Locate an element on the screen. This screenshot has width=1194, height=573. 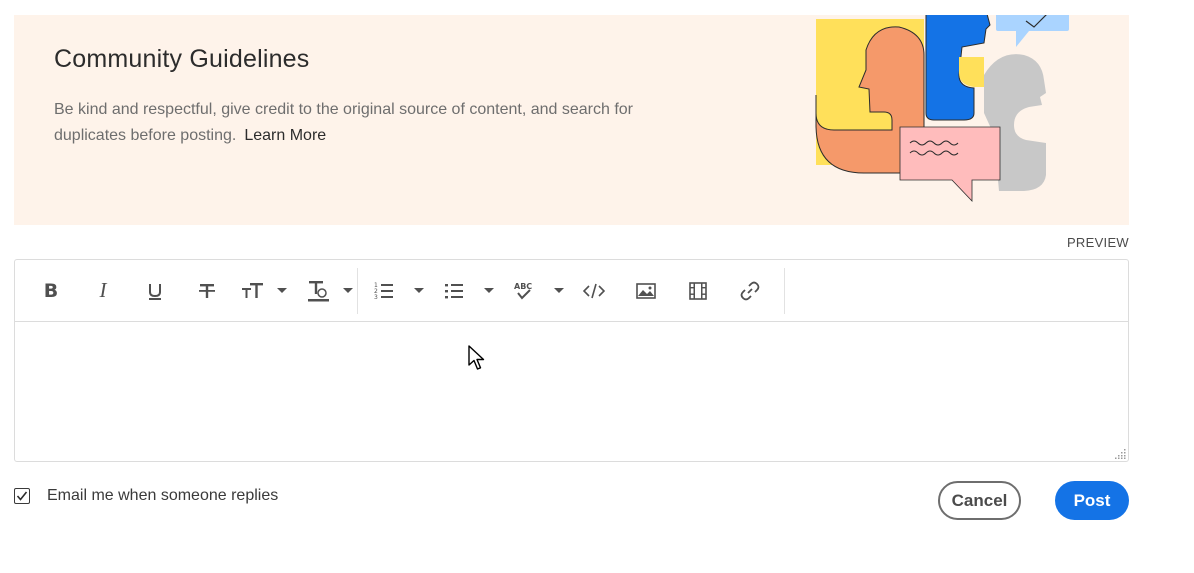
video-button is located at coordinates (698, 291).